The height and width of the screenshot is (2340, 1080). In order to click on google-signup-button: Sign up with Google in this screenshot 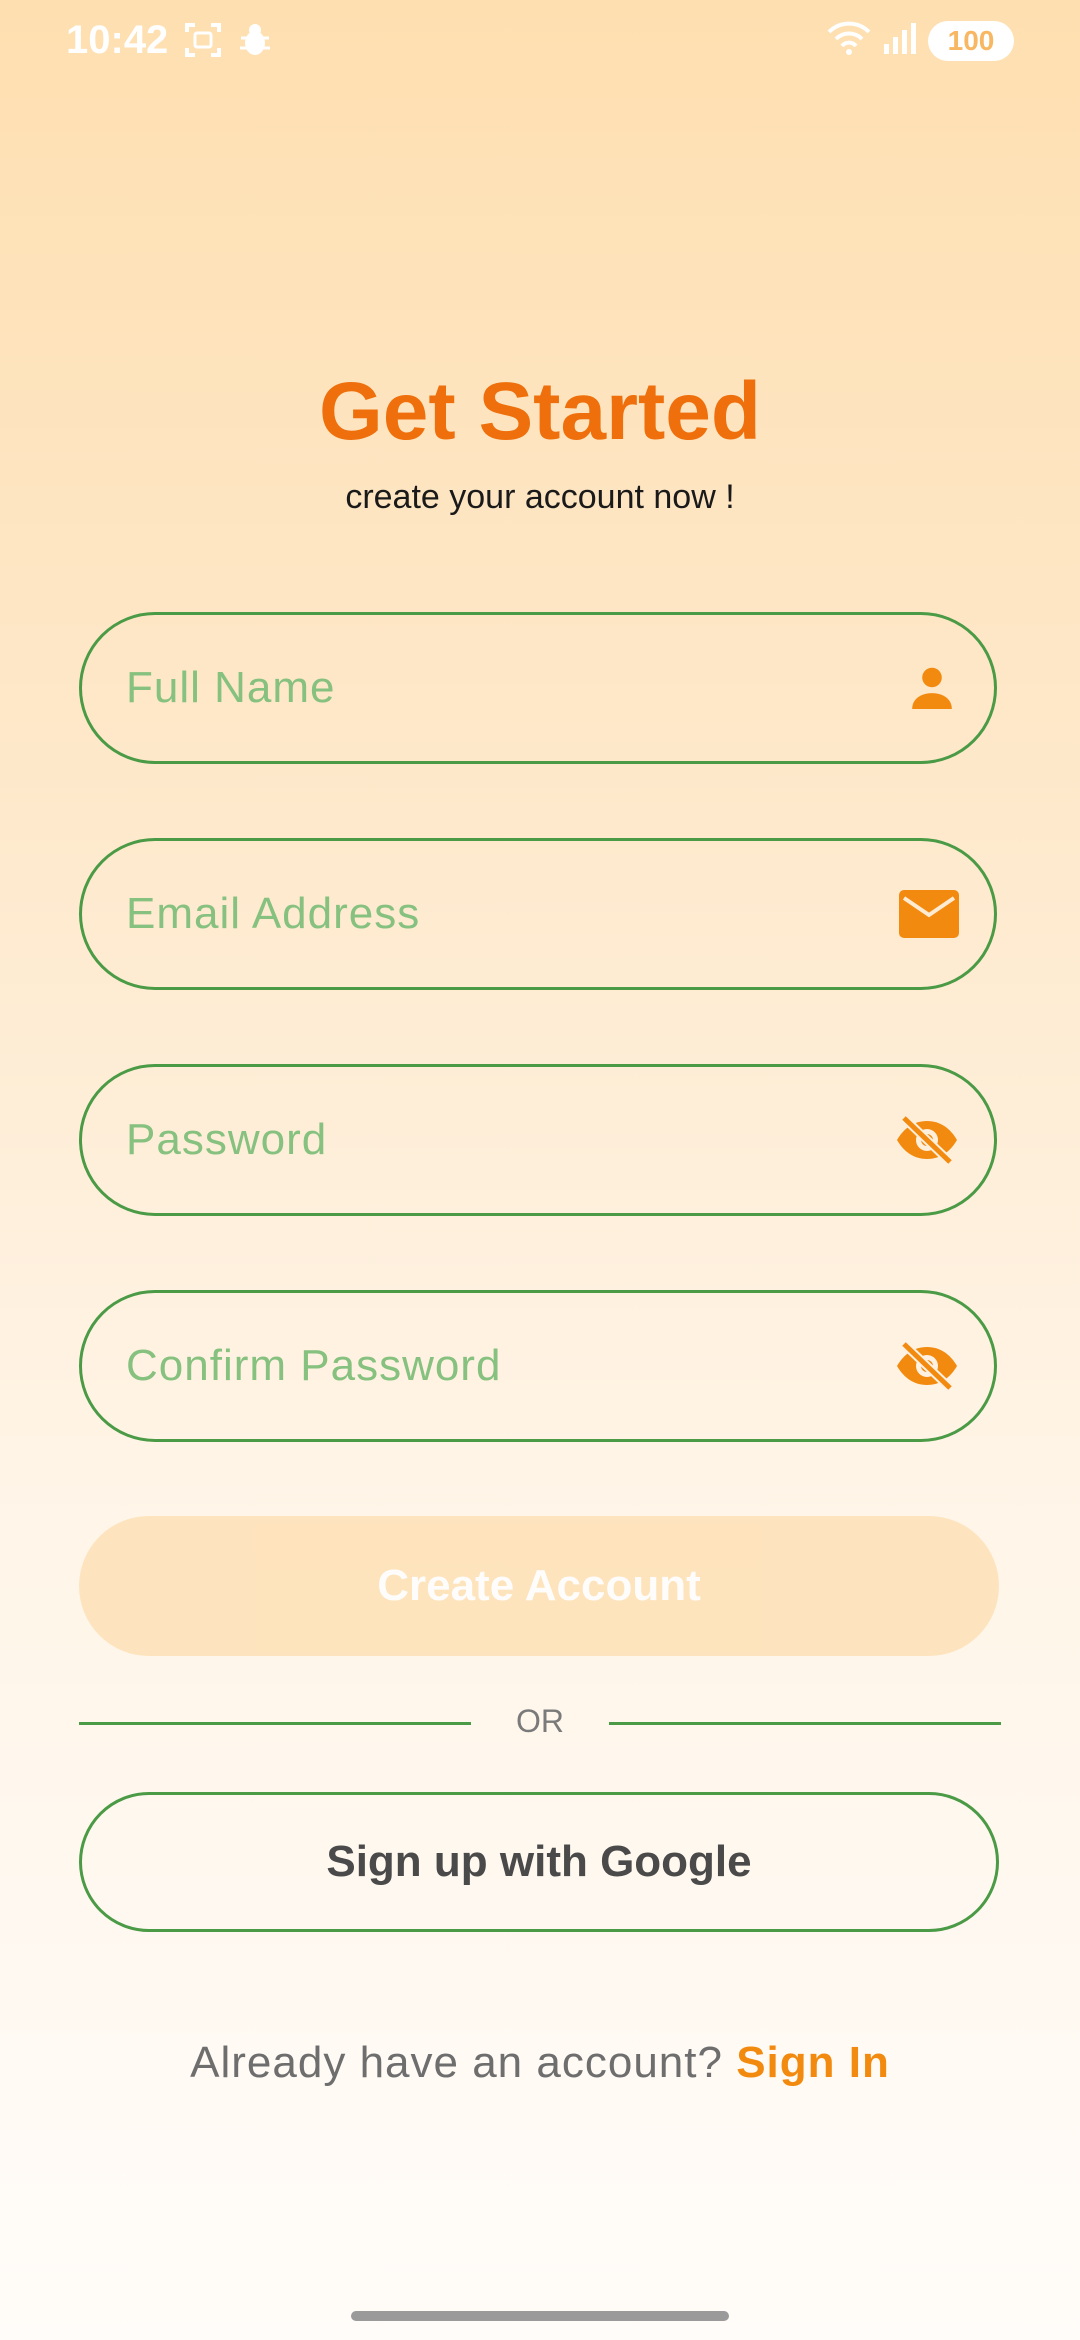, I will do `click(539, 1862)`.